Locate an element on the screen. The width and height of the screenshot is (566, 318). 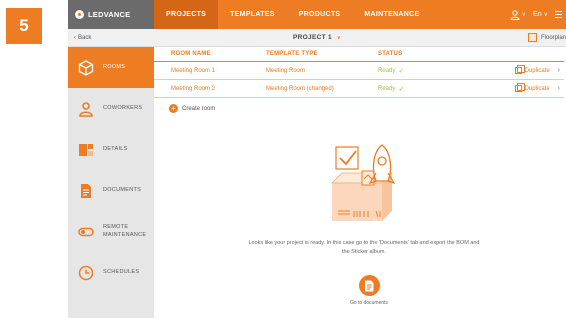
sidebar-item-coworkers: COWORKERS is located at coordinates (111, 108).